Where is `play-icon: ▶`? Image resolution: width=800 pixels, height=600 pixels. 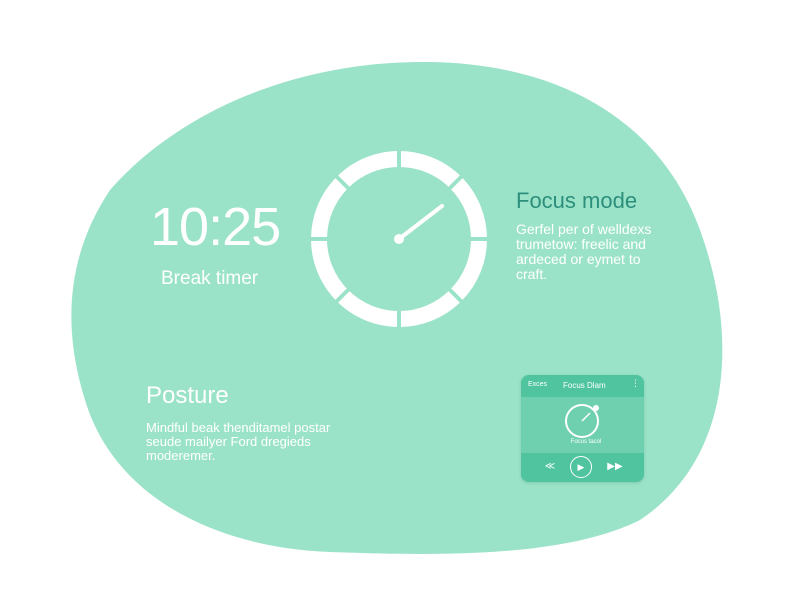 play-icon: ▶ is located at coordinates (581, 467).